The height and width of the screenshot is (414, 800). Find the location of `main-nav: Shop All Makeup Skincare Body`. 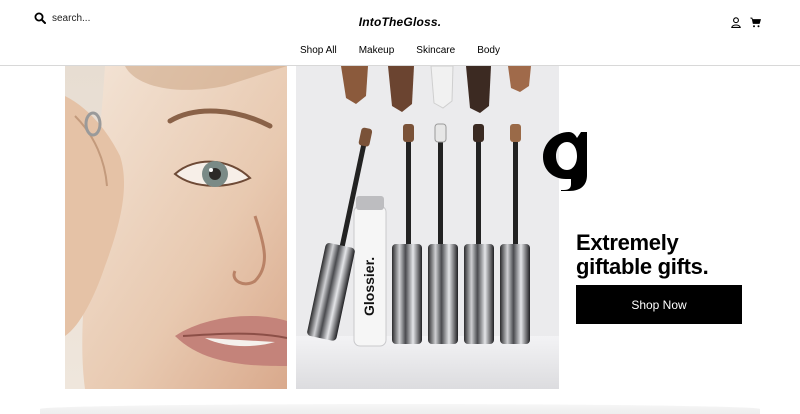

main-nav: Shop All Makeup Skincare Body is located at coordinates (400, 50).